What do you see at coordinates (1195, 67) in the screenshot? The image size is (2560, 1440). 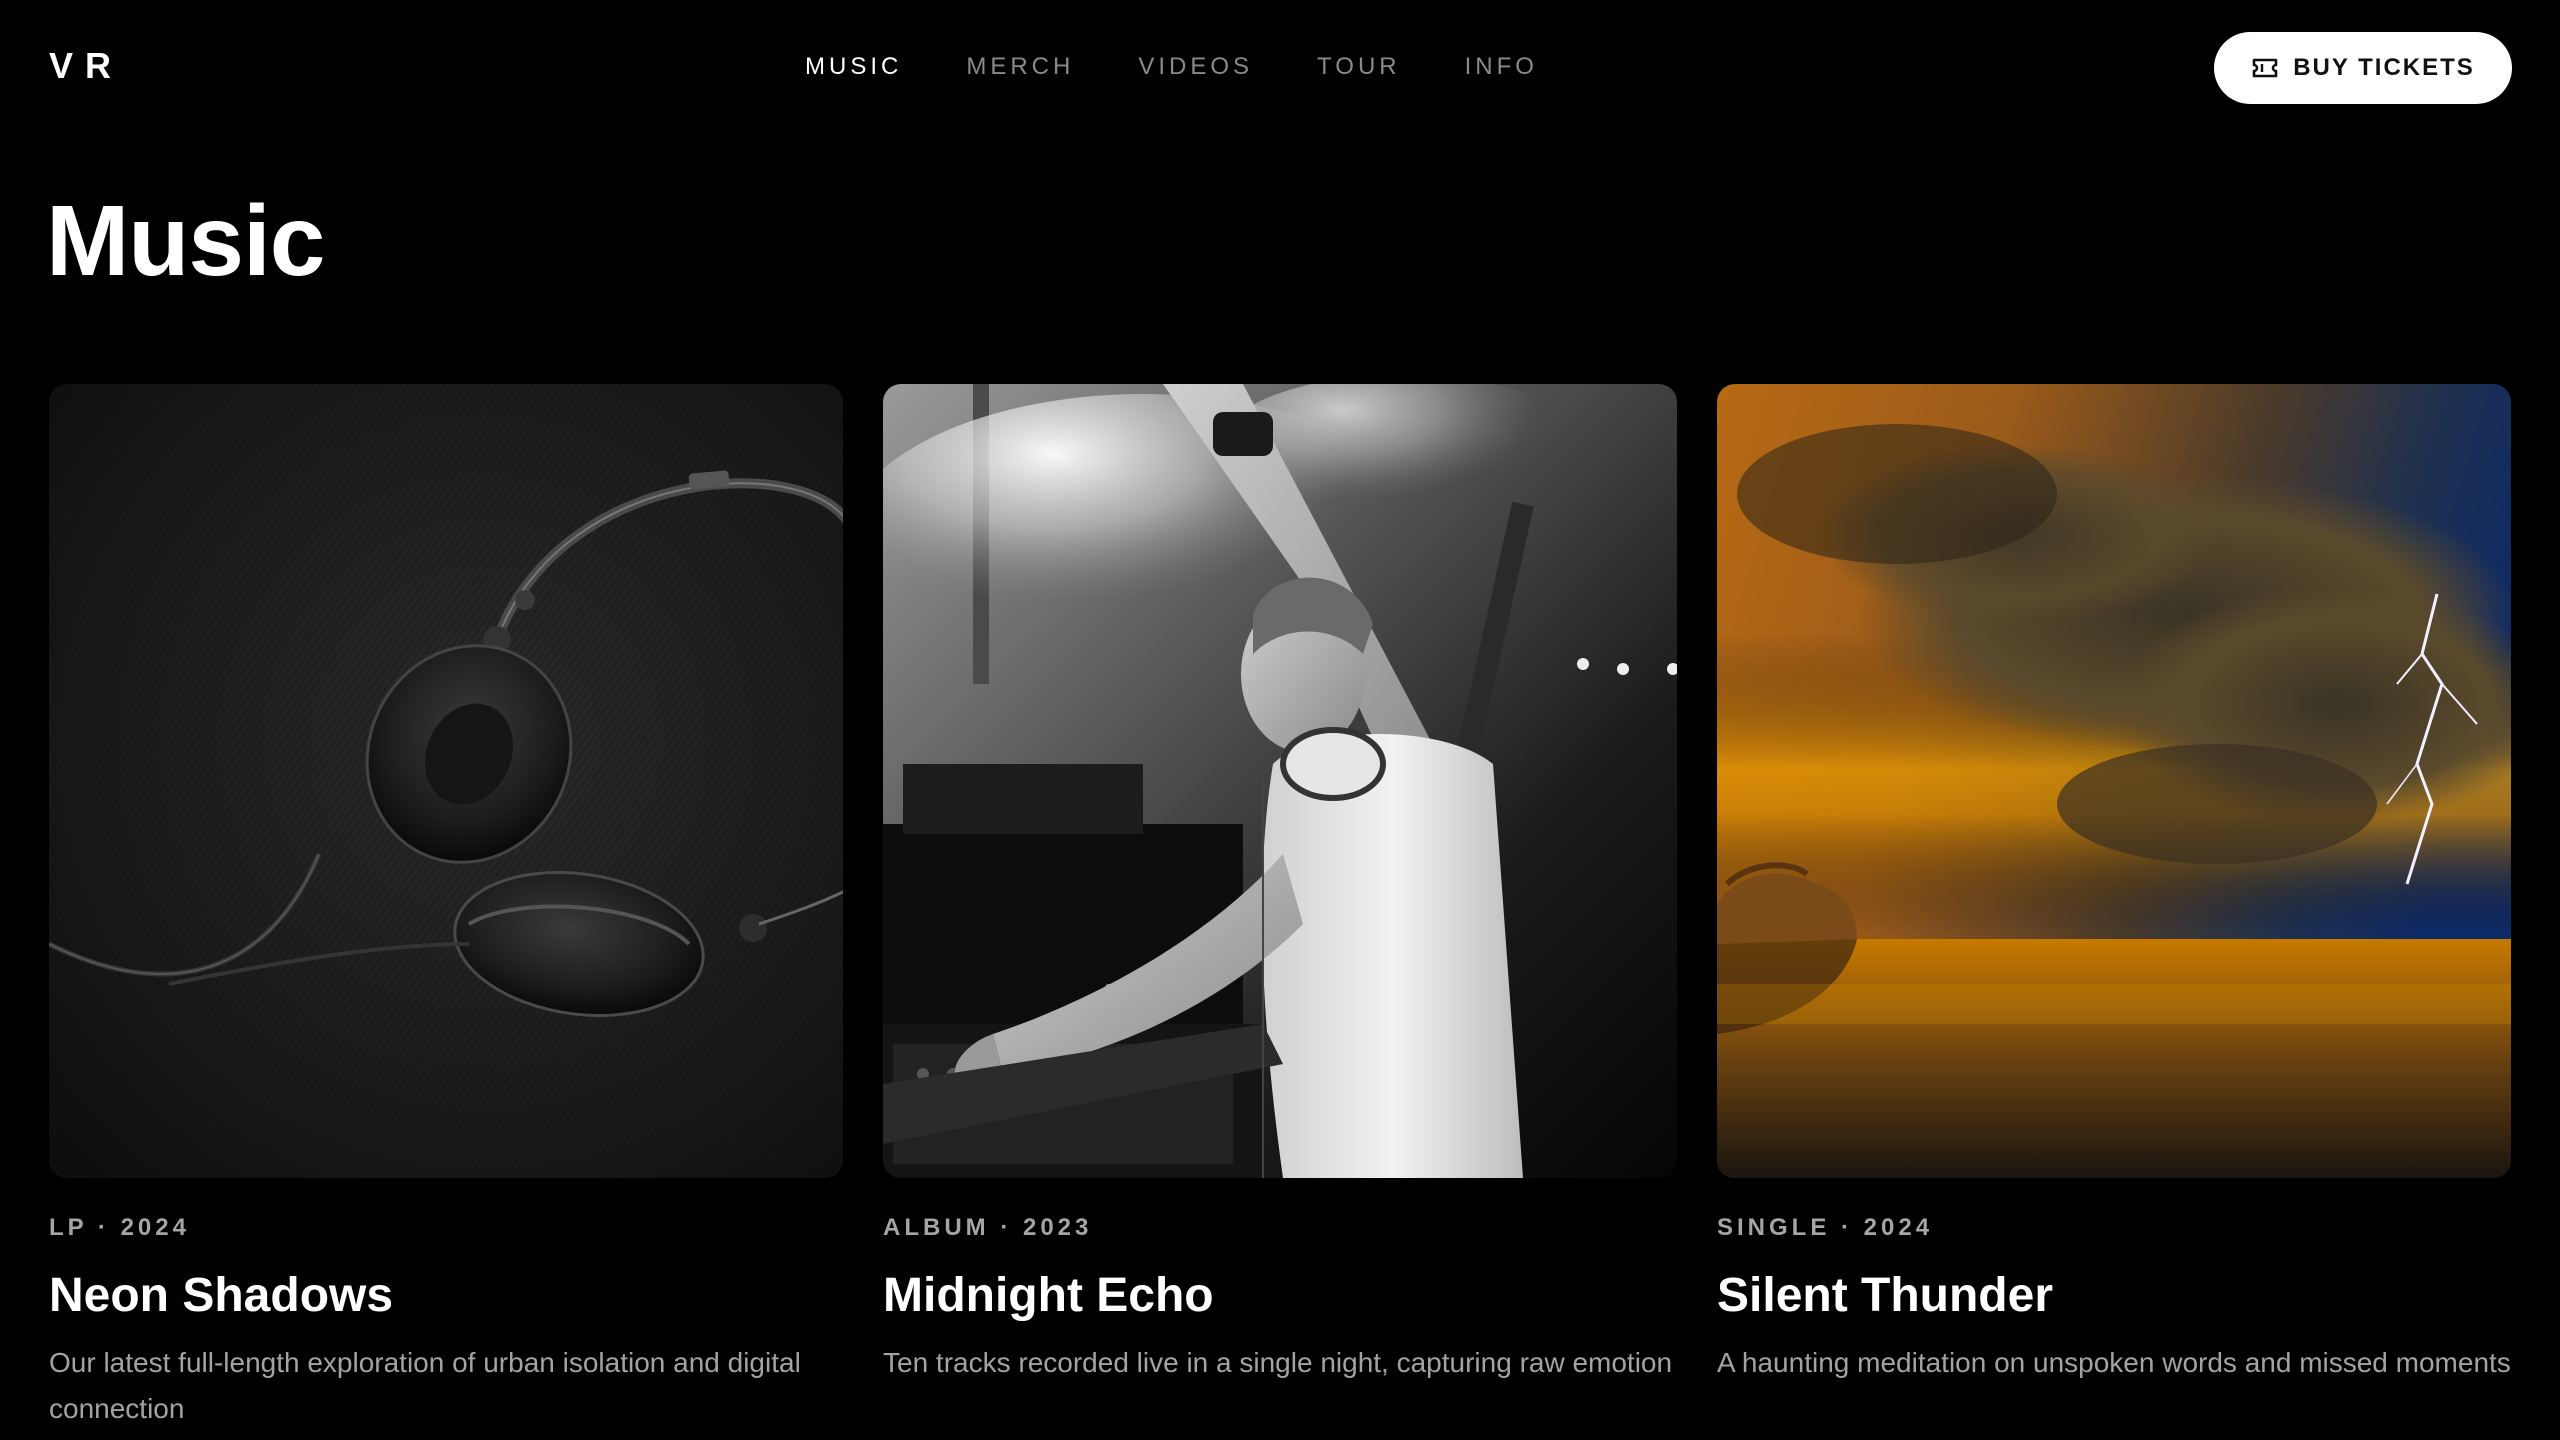 I see `nav-item-videos: VIDEOS` at bounding box center [1195, 67].